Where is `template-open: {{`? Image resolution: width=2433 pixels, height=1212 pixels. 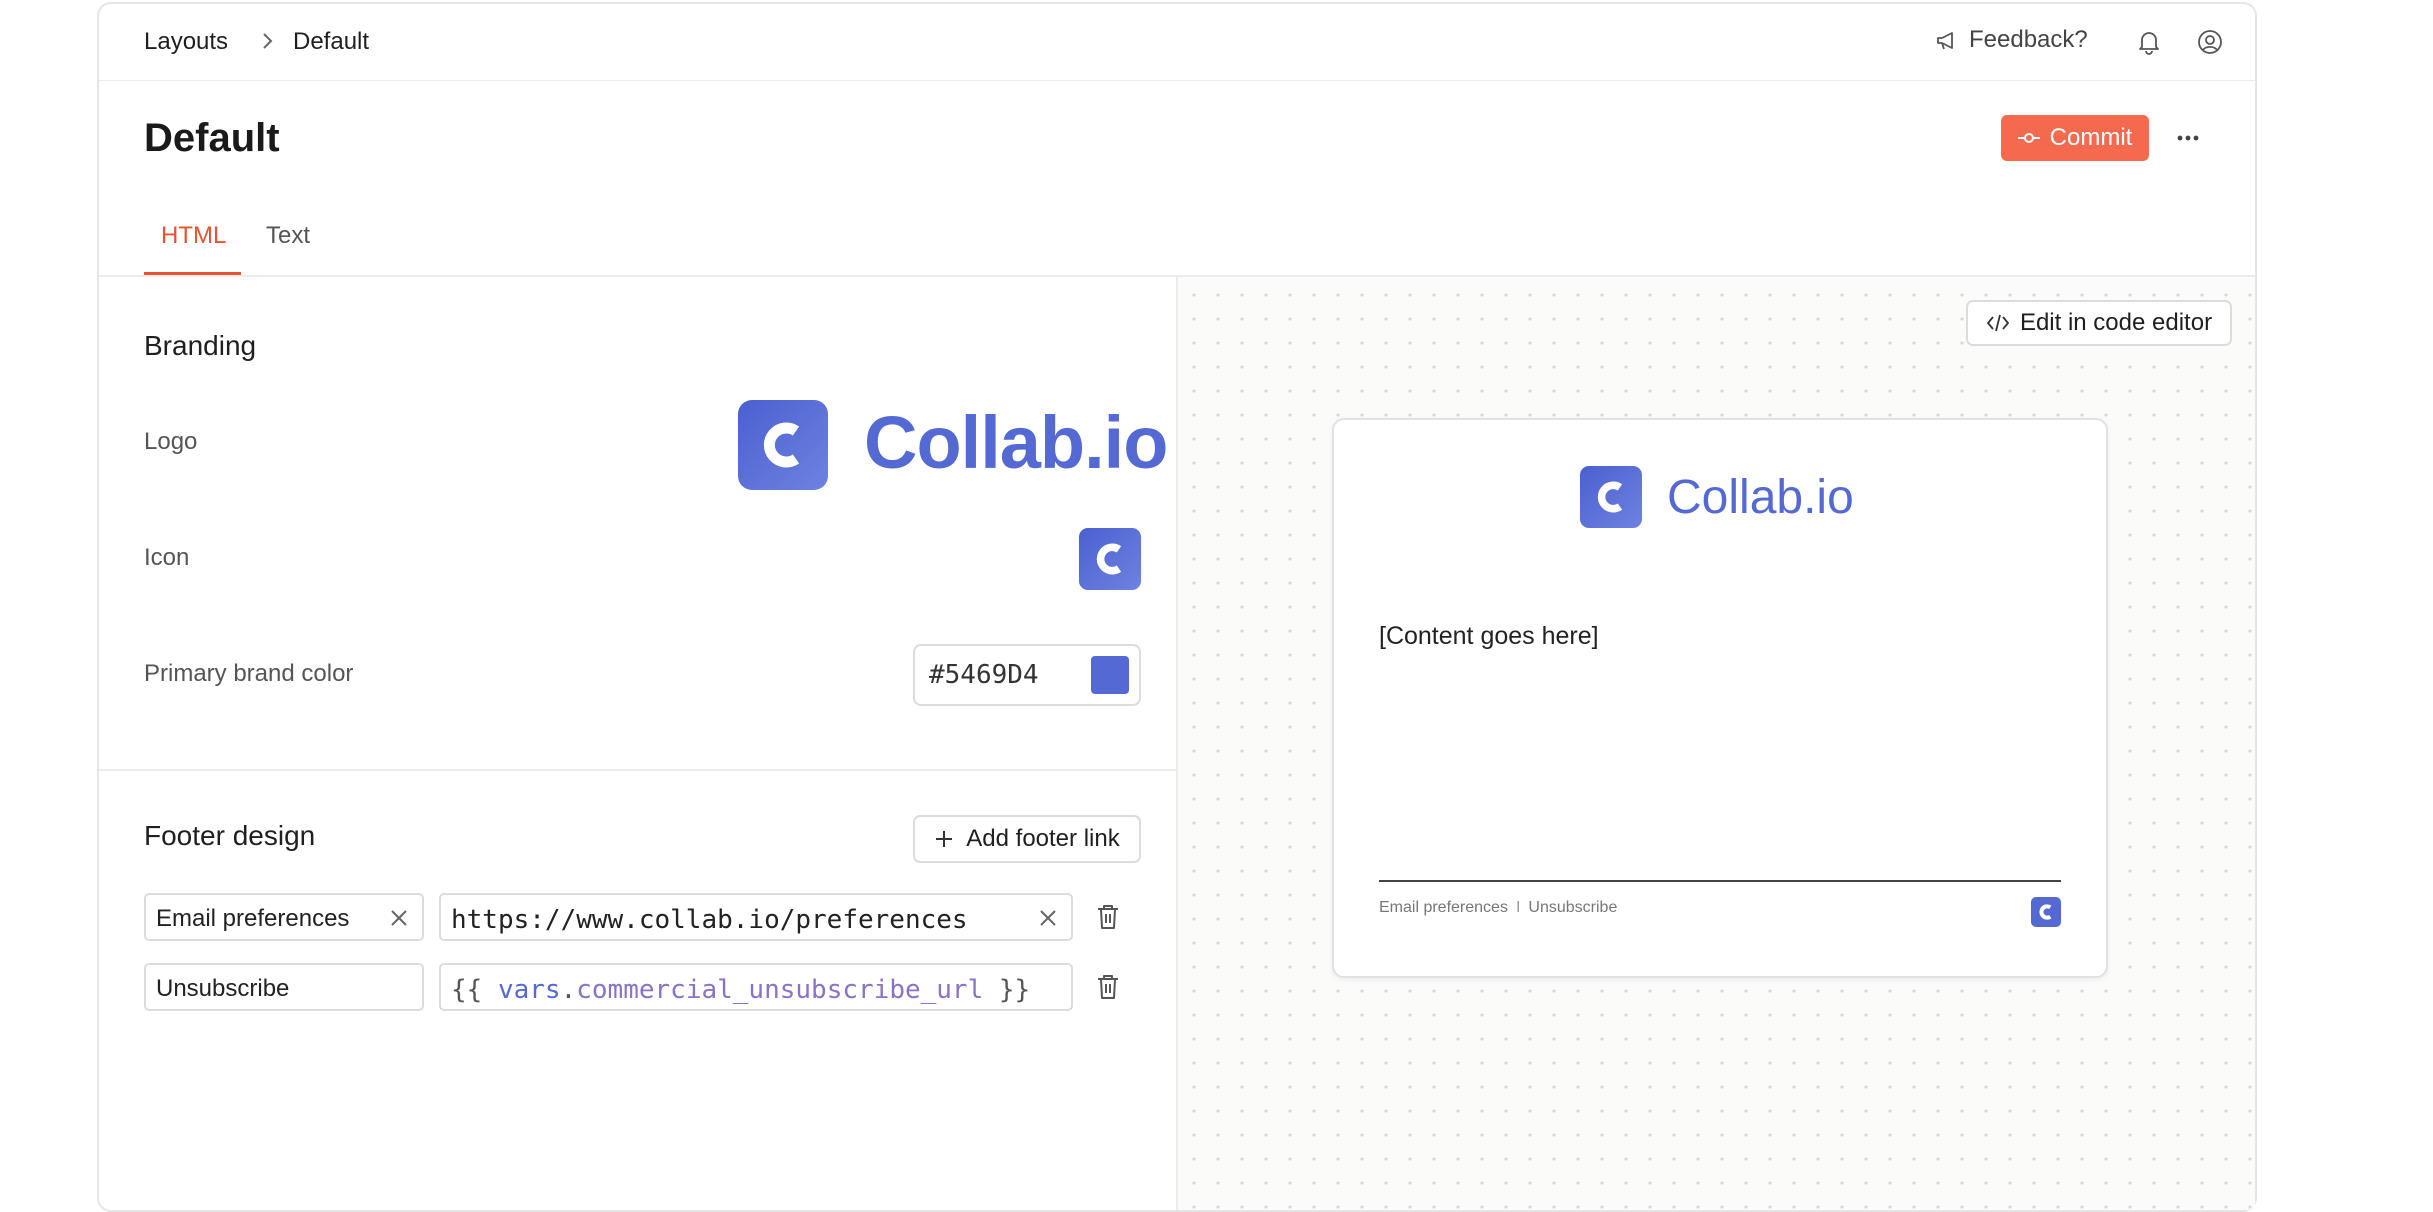
template-open: {{ is located at coordinates (467, 990).